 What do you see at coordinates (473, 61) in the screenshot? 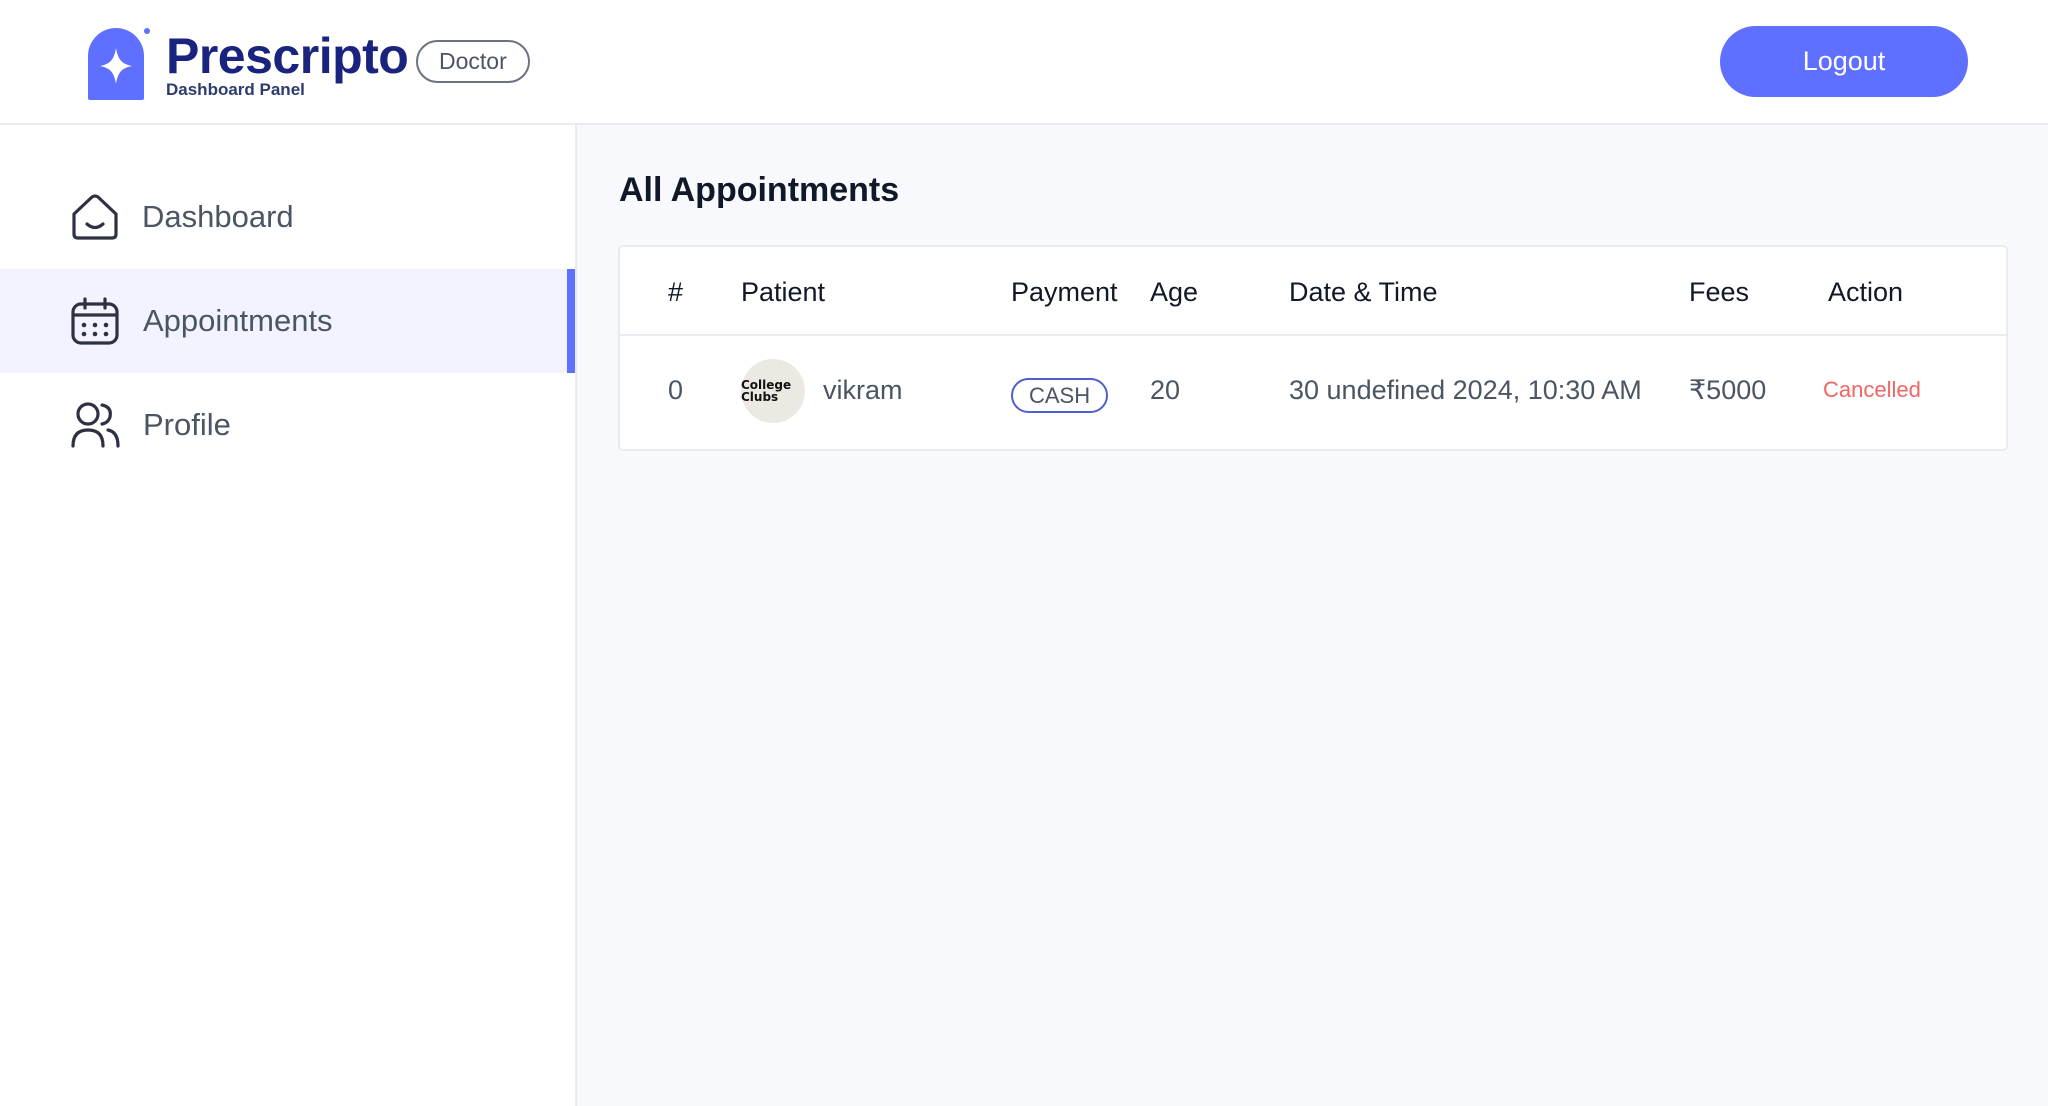
I see `role-badge: Doctor` at bounding box center [473, 61].